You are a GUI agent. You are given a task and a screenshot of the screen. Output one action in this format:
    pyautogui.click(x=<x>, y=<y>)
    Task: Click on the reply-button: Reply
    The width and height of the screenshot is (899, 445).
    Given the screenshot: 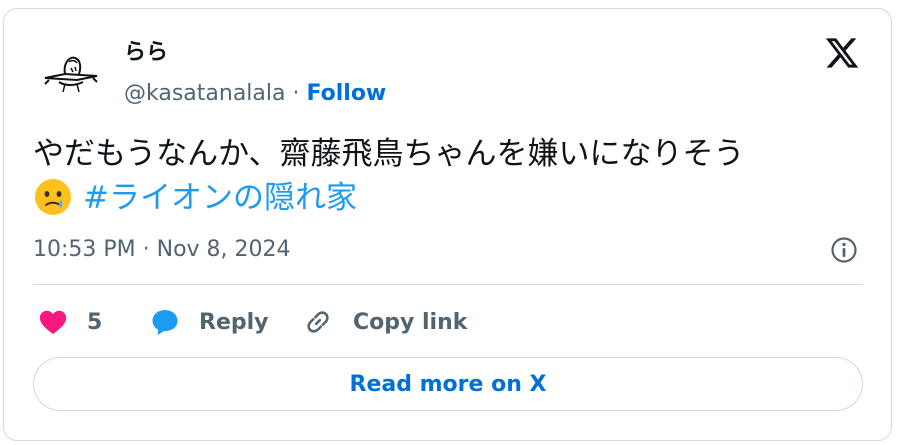 What is the action you would take?
    pyautogui.click(x=209, y=322)
    